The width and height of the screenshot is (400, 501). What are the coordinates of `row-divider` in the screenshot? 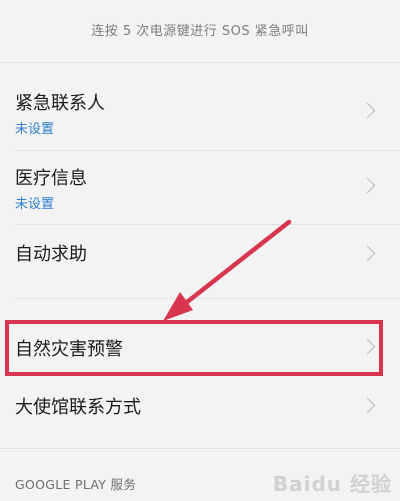 It's located at (207, 298).